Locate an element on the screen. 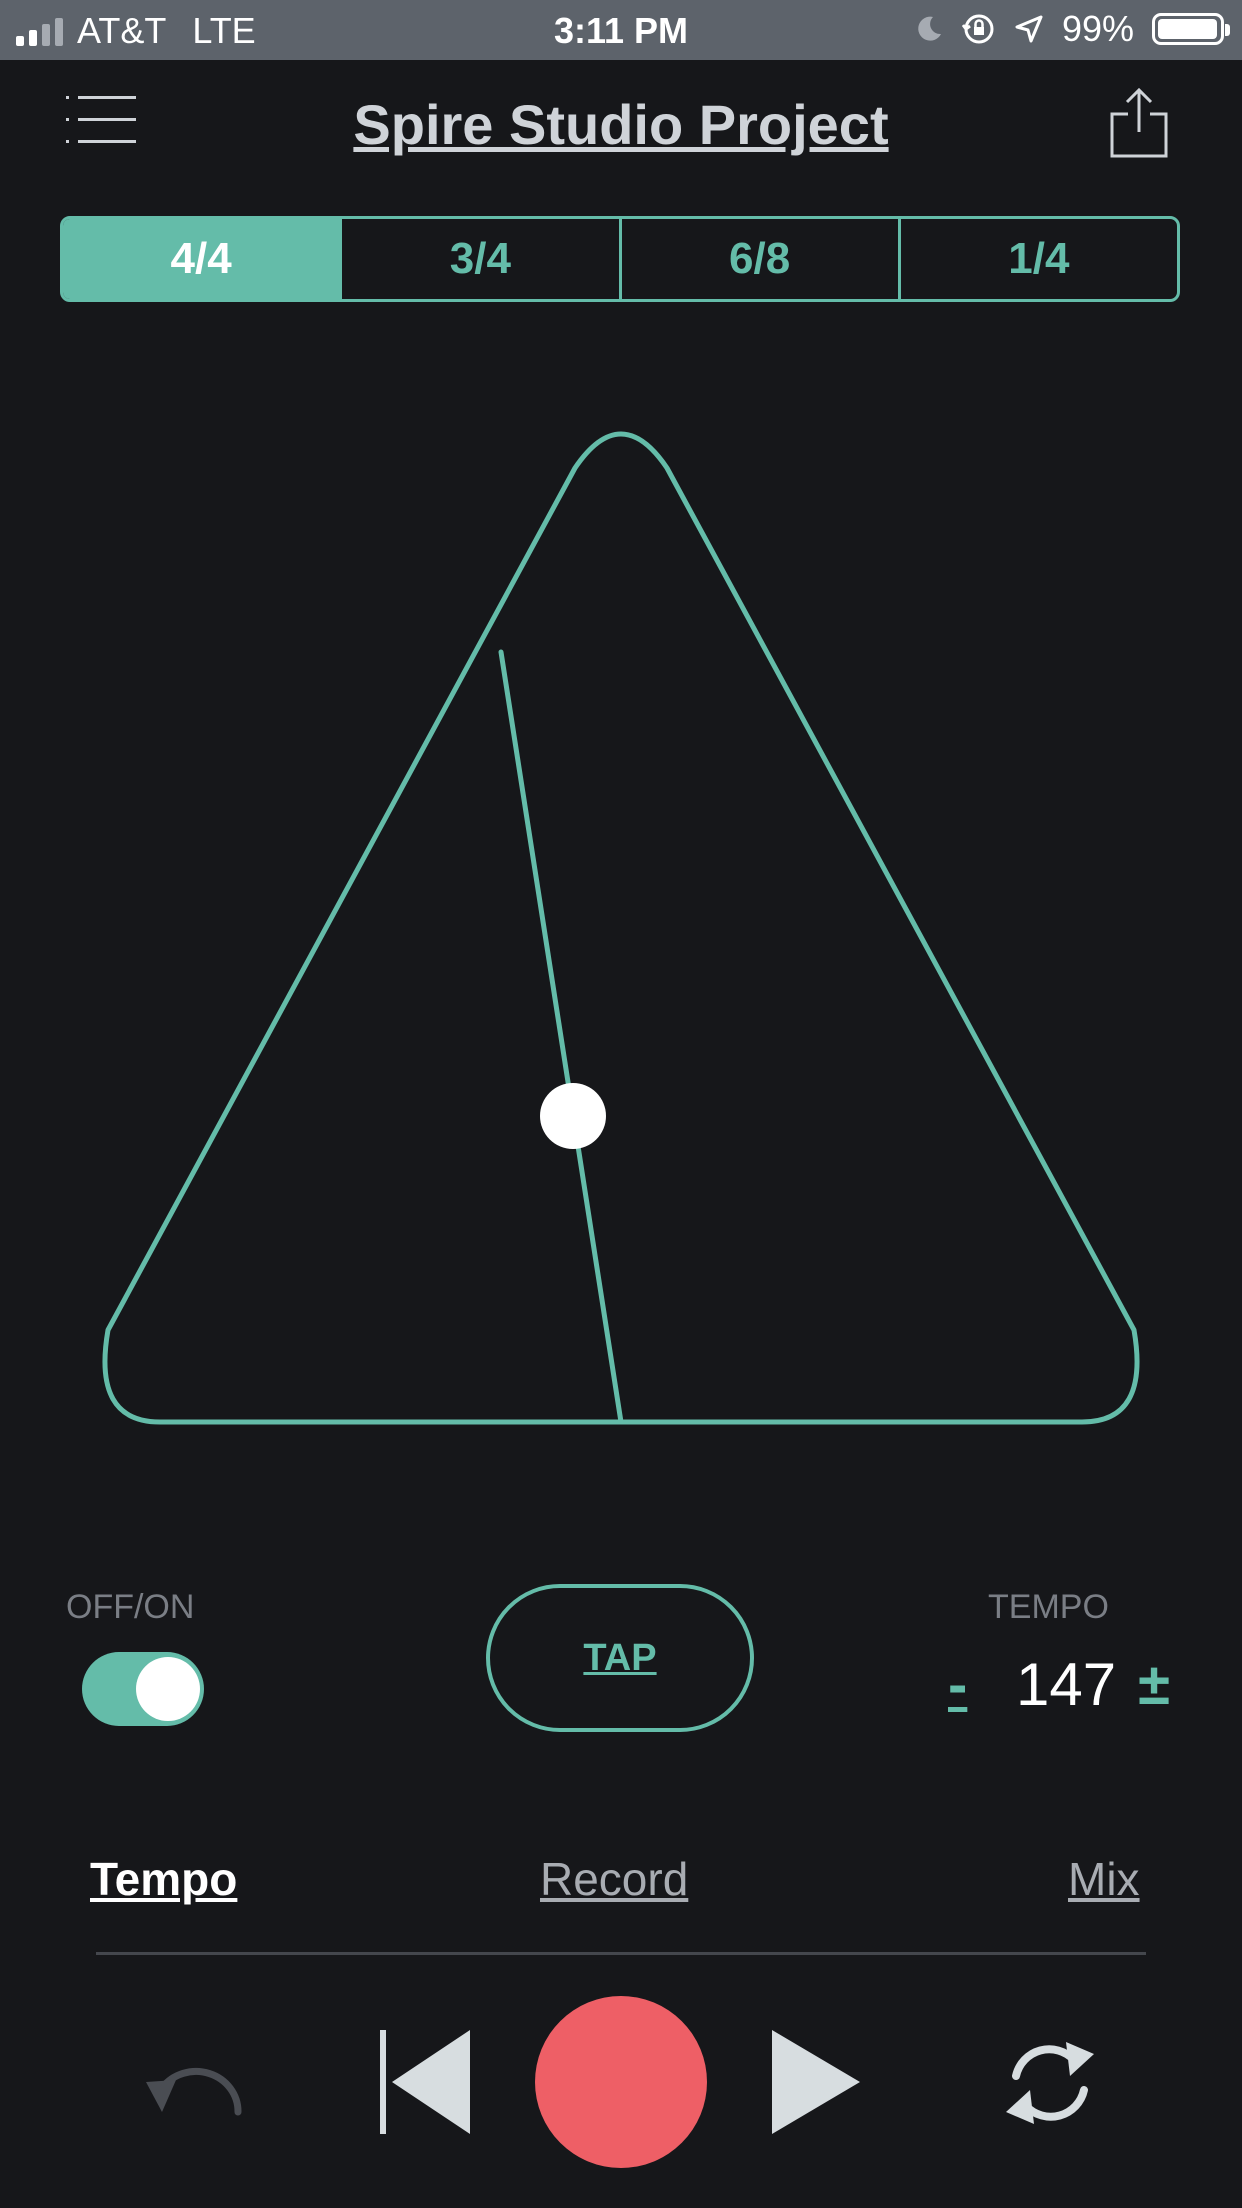 The height and width of the screenshot is (2208, 1242). status-bar: AT&T LTE 3:11 PM 99% is located at coordinates (621, 30).